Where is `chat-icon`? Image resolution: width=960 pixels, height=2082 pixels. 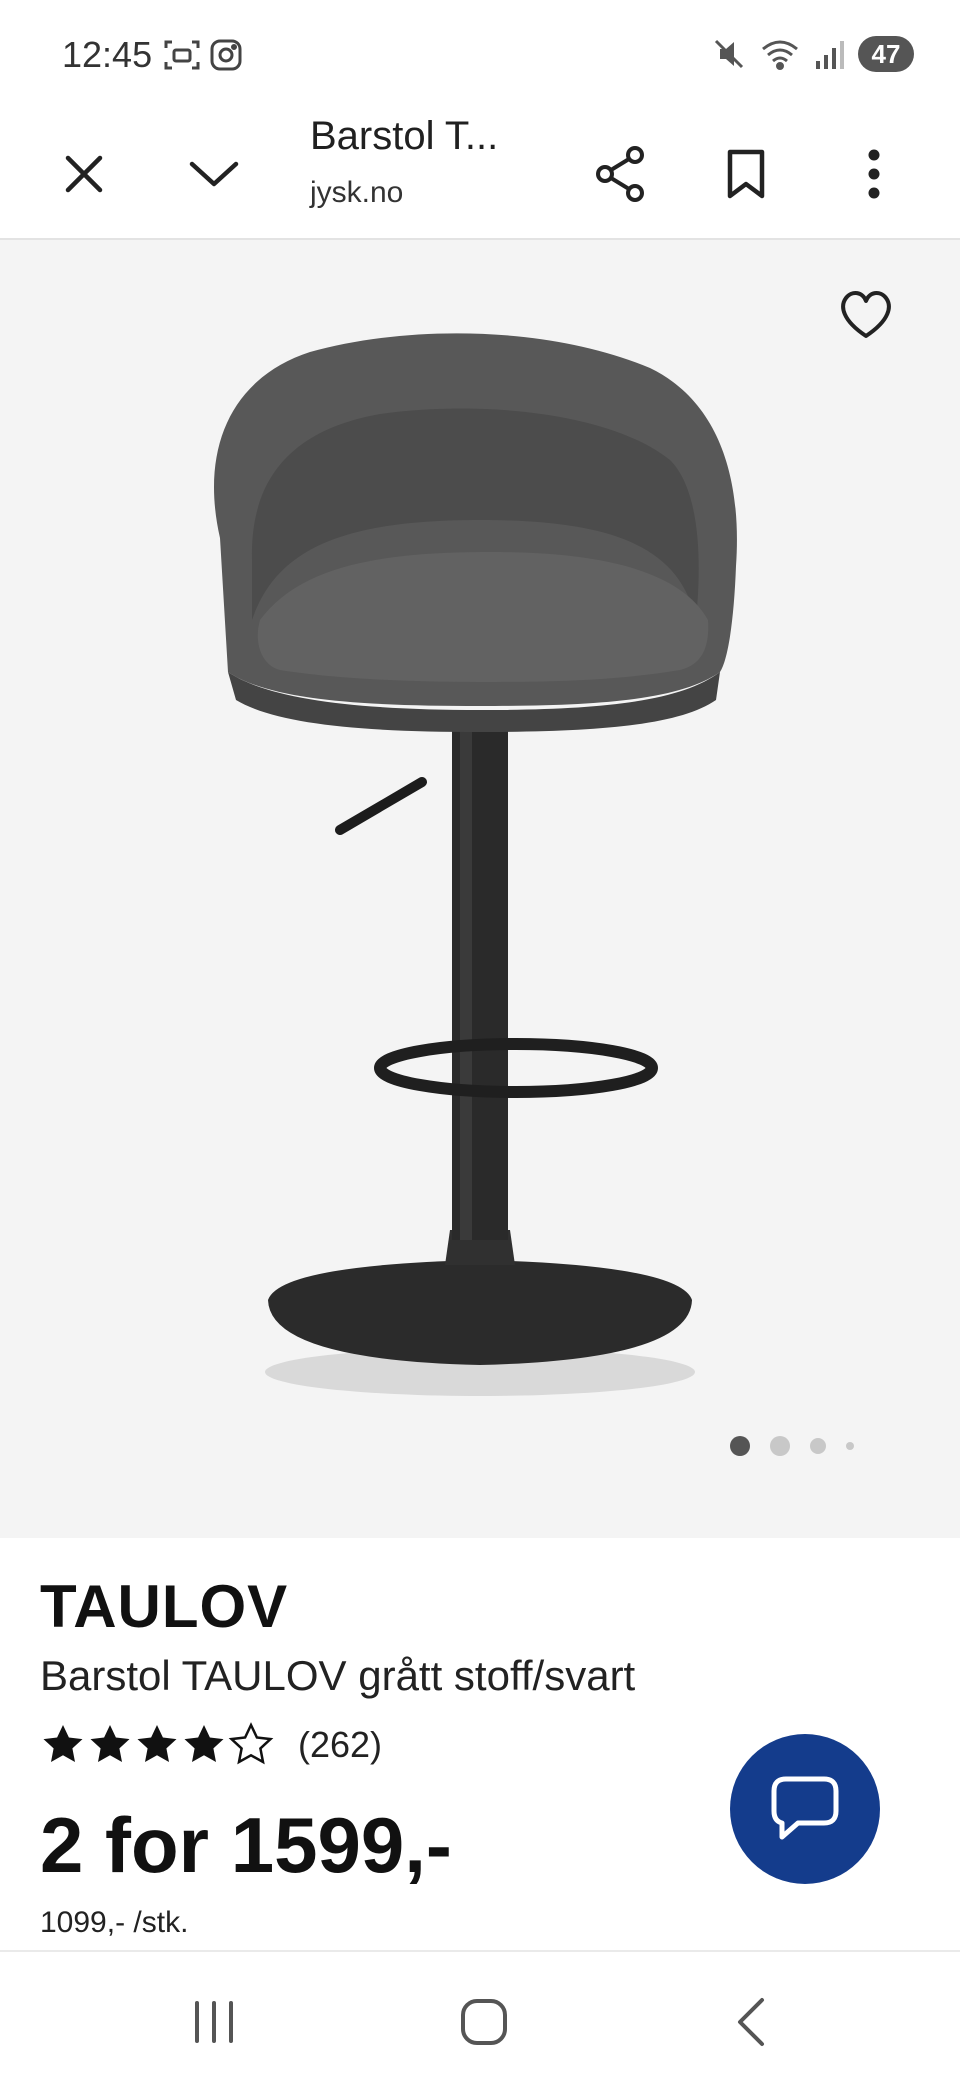
chat-icon is located at coordinates (805, 1808).